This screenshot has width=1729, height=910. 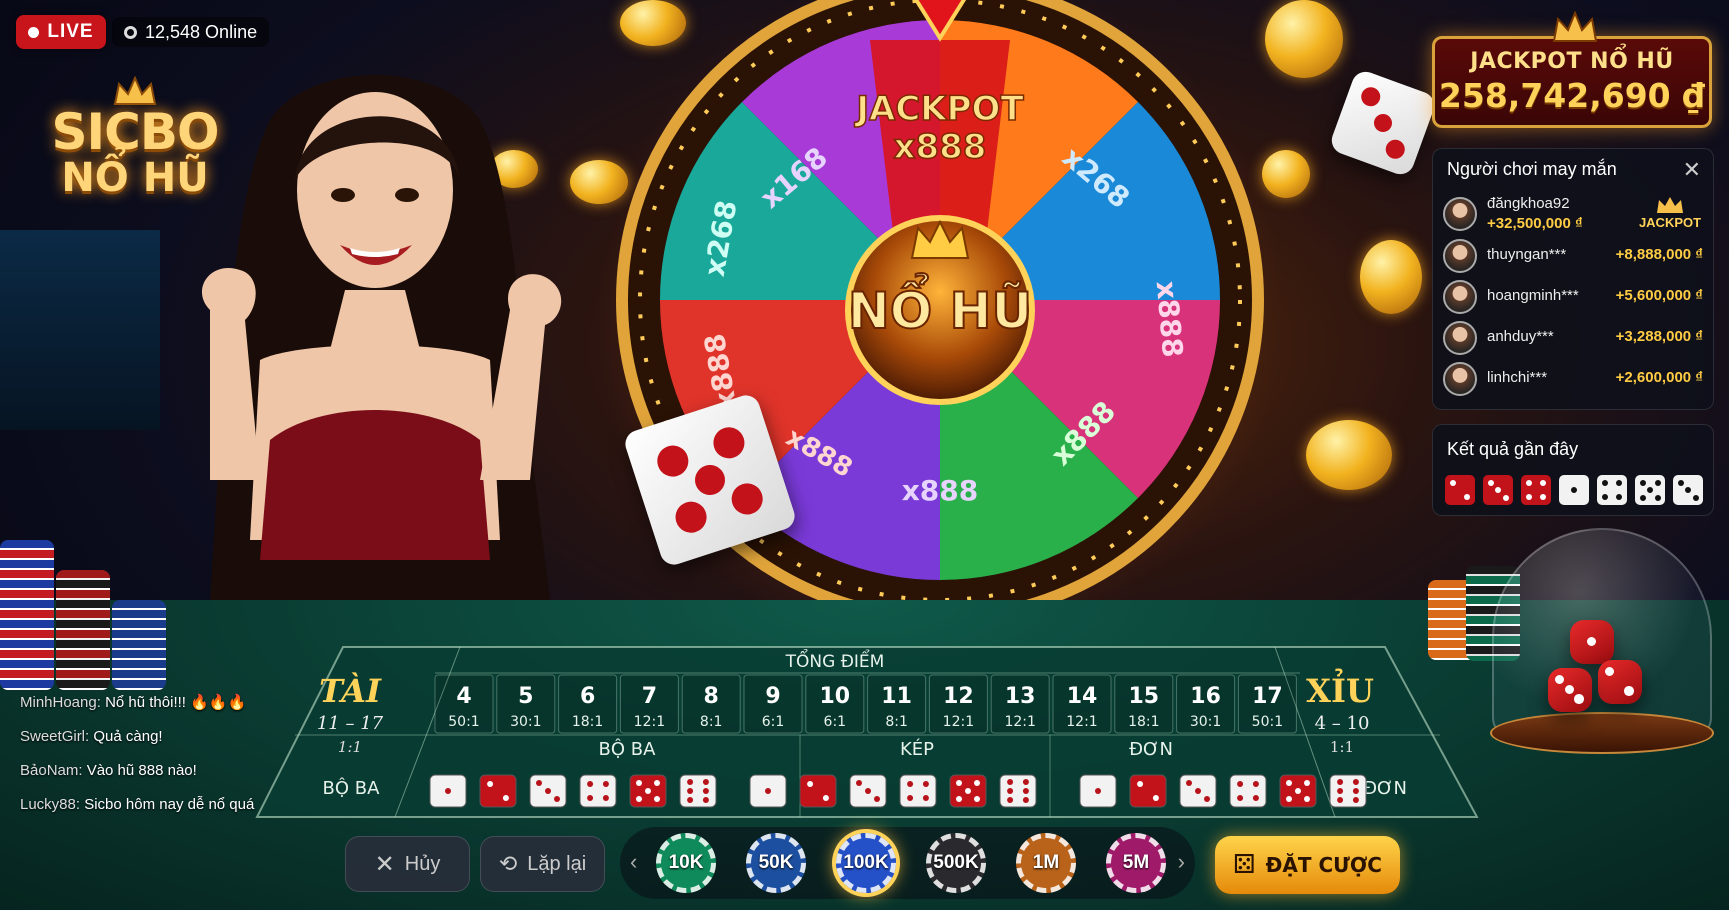 What do you see at coordinates (1659, 377) in the screenshot?
I see `player-amount: +2,600,000 ₫` at bounding box center [1659, 377].